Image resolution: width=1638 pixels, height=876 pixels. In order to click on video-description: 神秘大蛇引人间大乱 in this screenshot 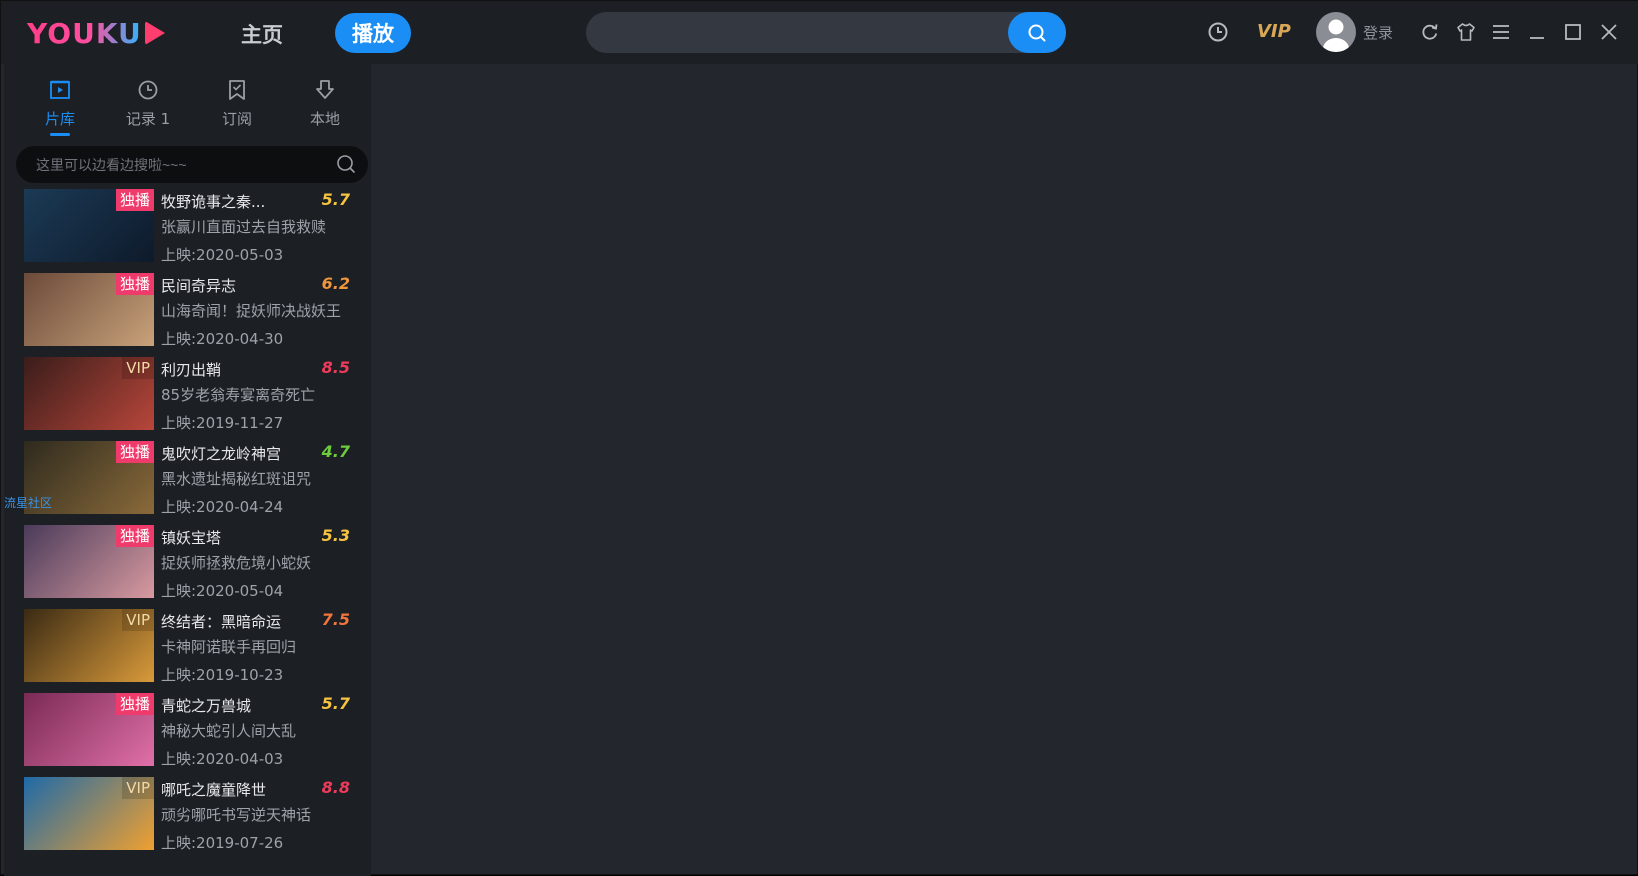, I will do `click(229, 731)`.